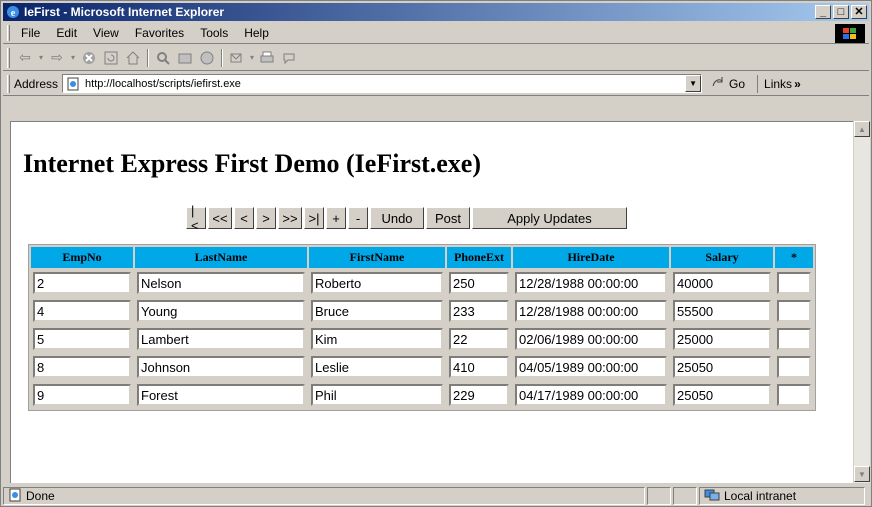 The height and width of the screenshot is (507, 872). What do you see at coordinates (57, 58) in the screenshot?
I see `forward-icon: ⇨` at bounding box center [57, 58].